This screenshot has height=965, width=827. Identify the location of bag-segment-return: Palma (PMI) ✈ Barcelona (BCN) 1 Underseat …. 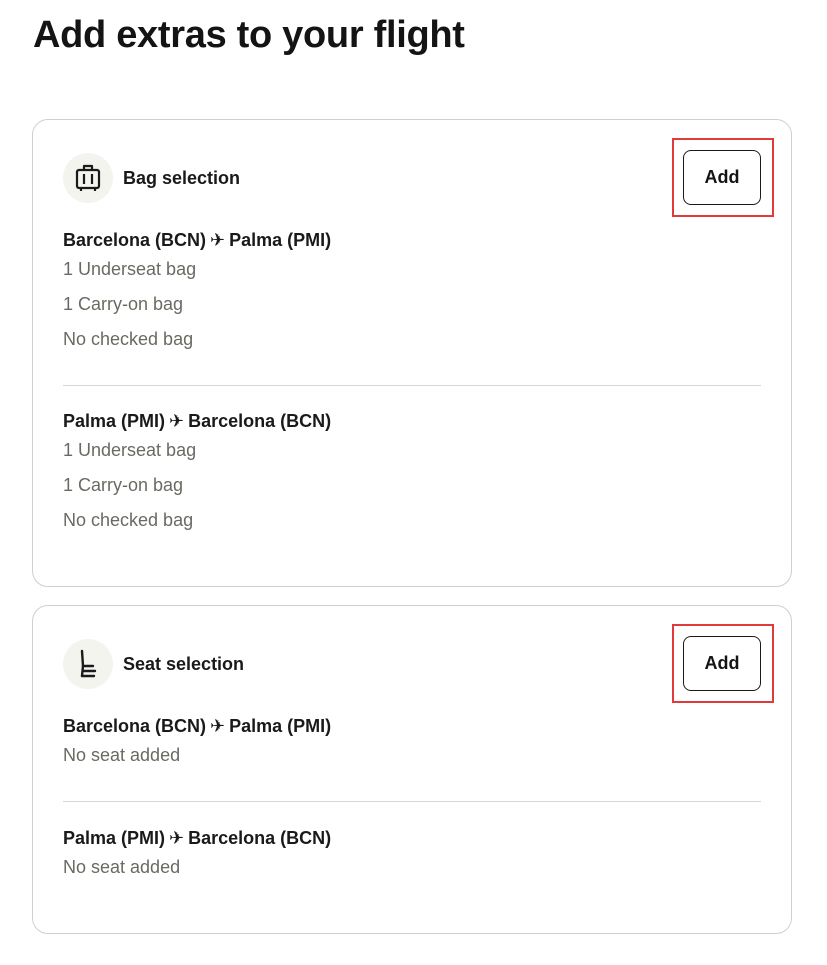
(412, 473).